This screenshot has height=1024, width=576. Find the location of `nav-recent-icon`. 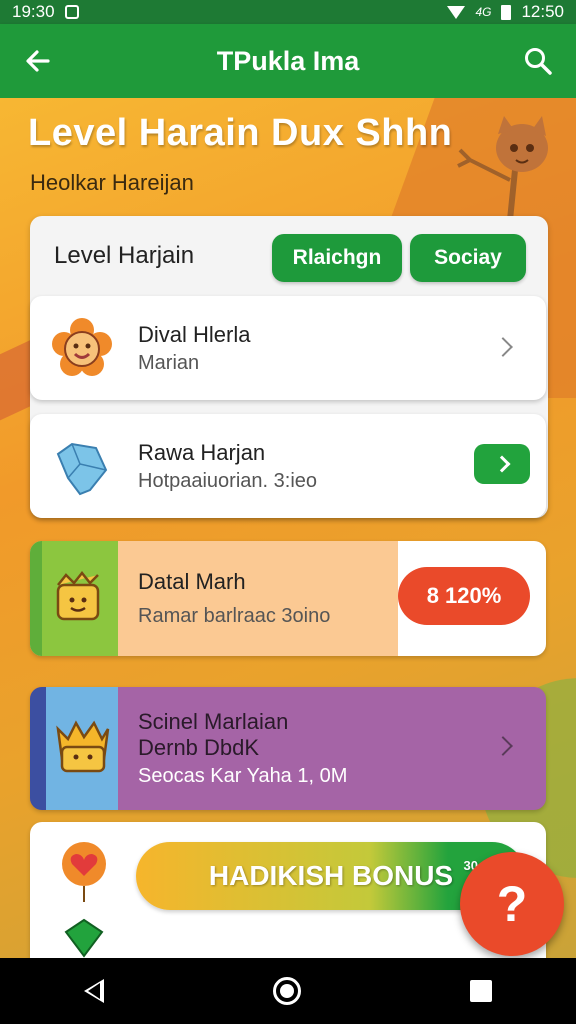

nav-recent-icon is located at coordinates (480, 991).